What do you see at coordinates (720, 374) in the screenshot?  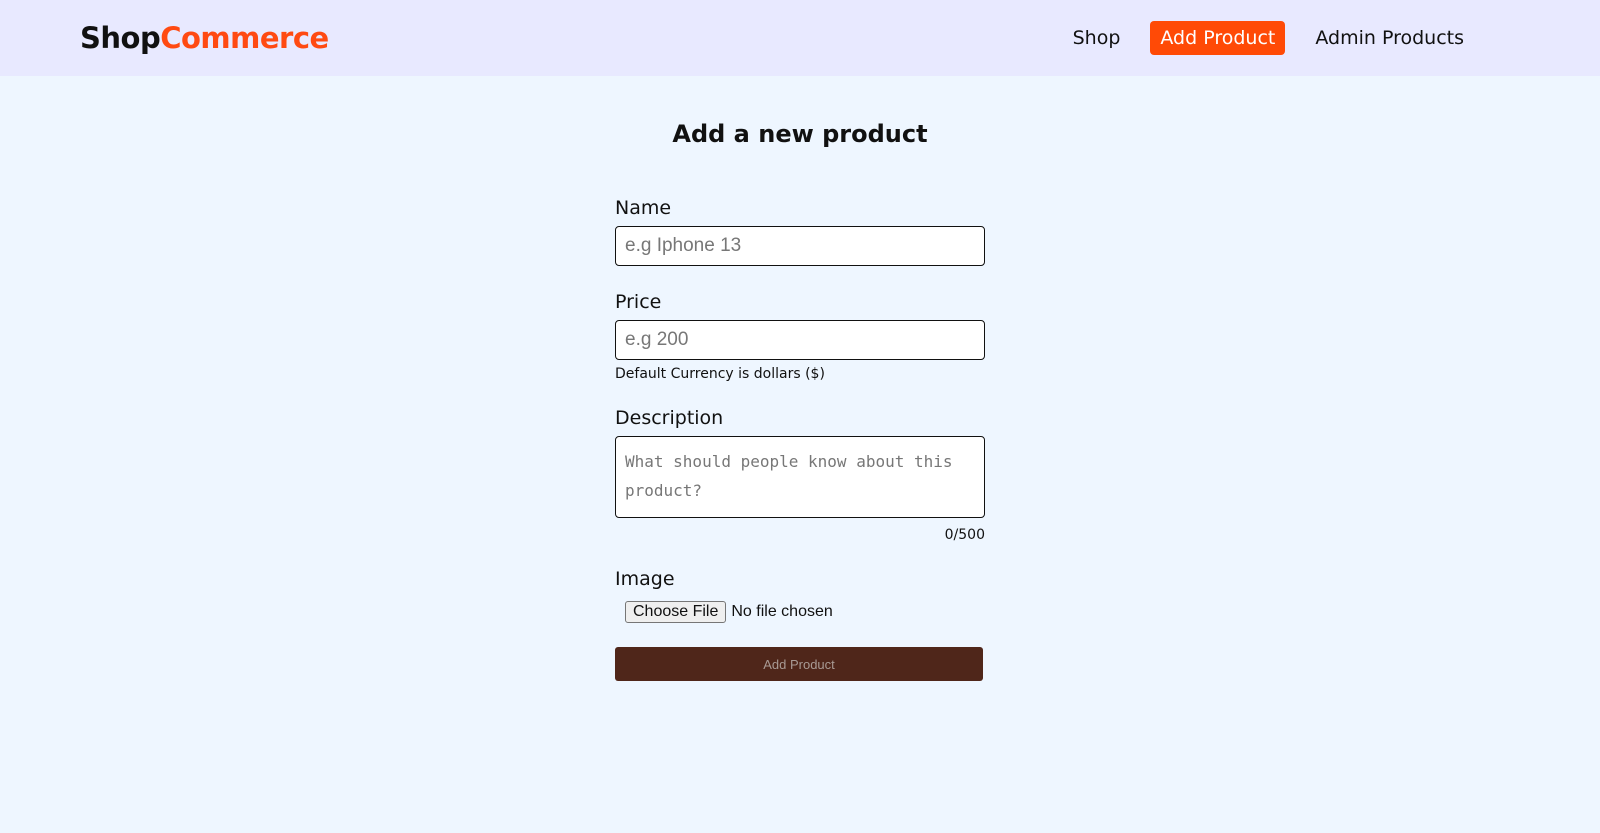 I see `price-currency-hint: Default Currency is dollars ($)` at bounding box center [720, 374].